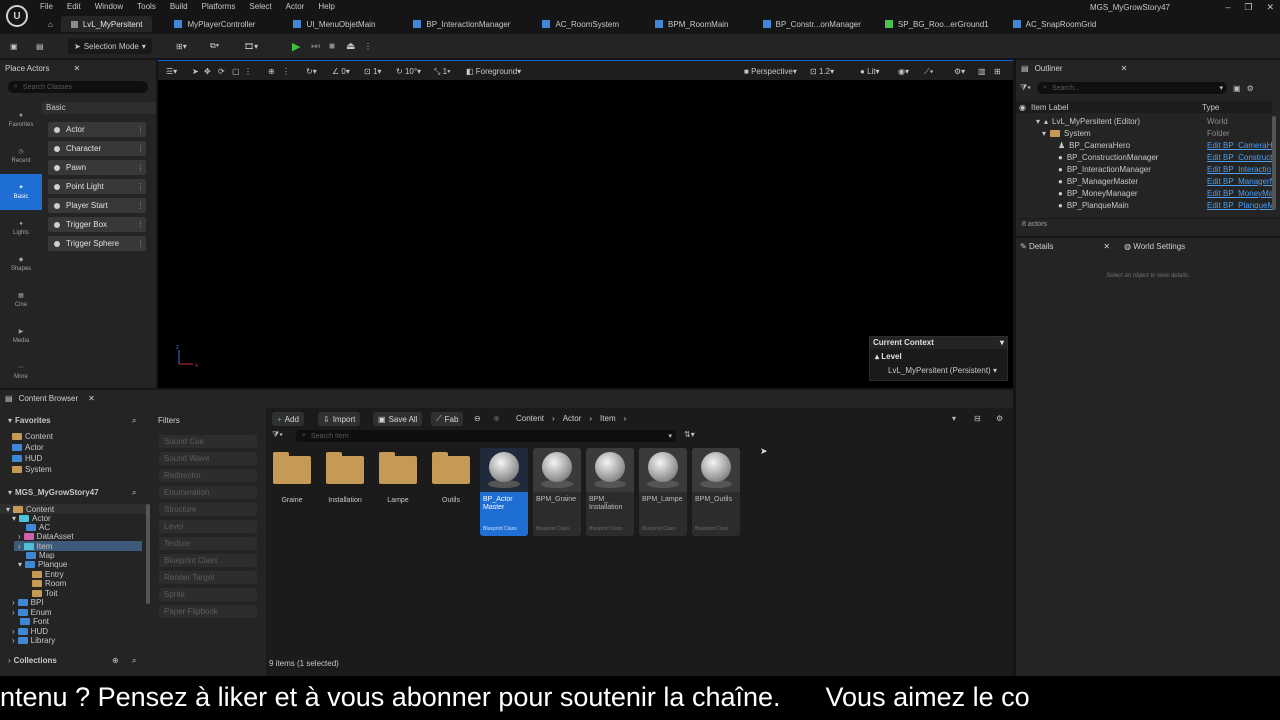  I want to click on outliner-scrollbar, so click(1274, 163).